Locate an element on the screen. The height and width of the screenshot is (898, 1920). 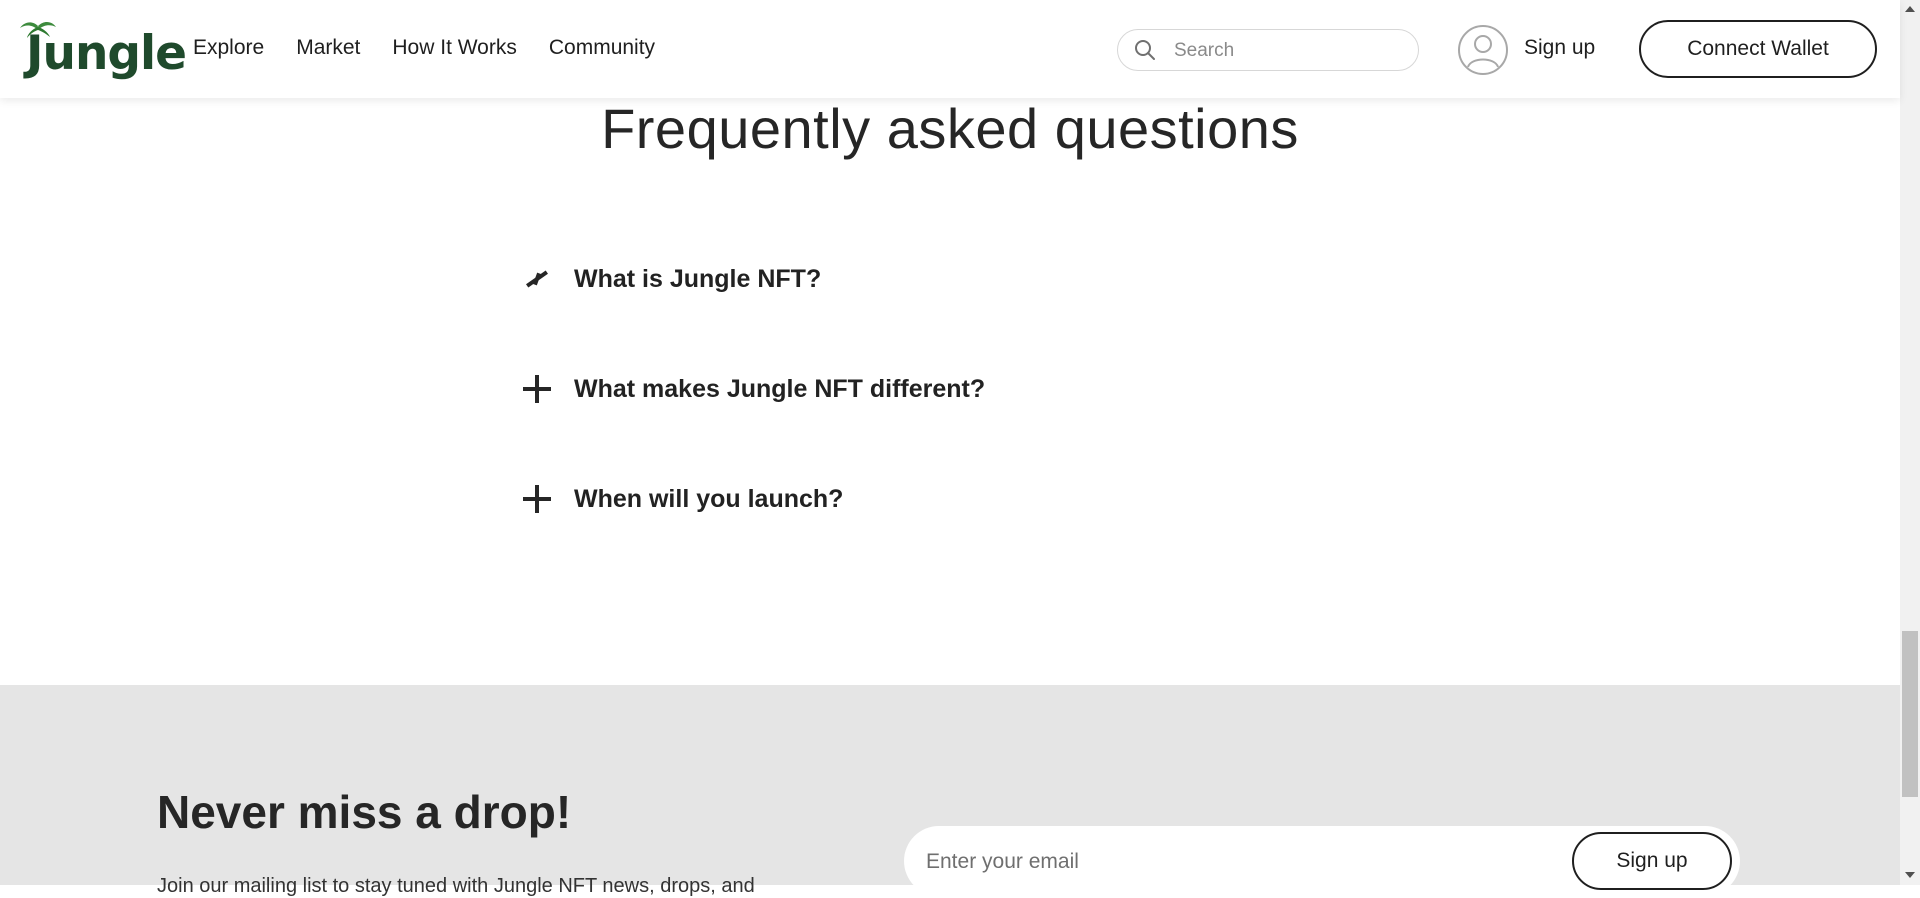
spinning-plus-icon is located at coordinates (537, 279).